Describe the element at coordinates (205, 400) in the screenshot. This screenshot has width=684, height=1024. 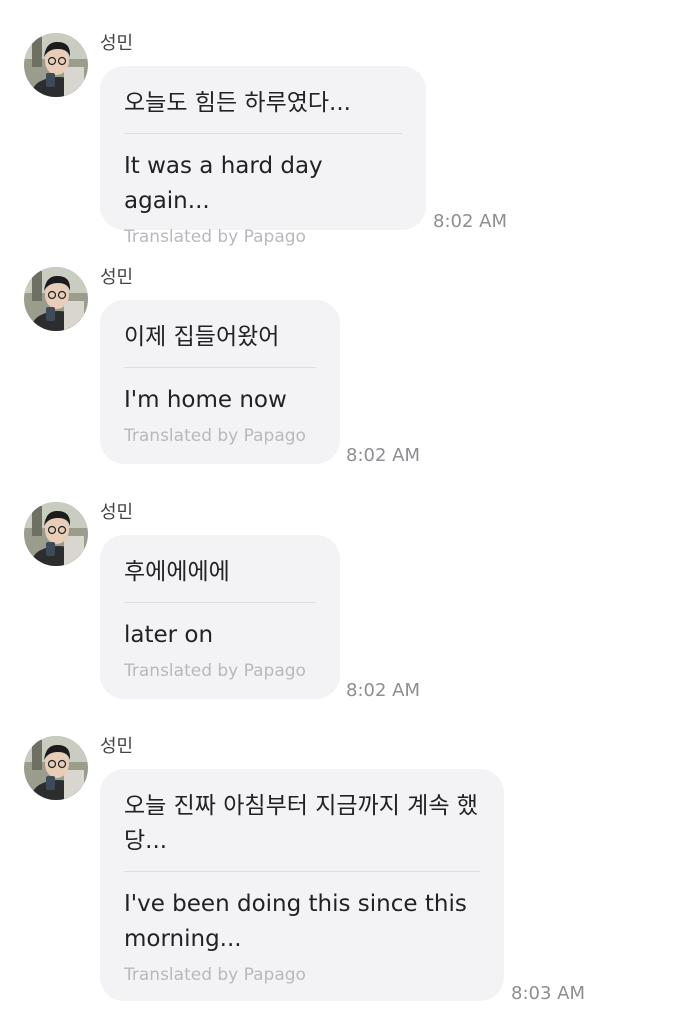
I see `translated-text: I'm home now` at that location.